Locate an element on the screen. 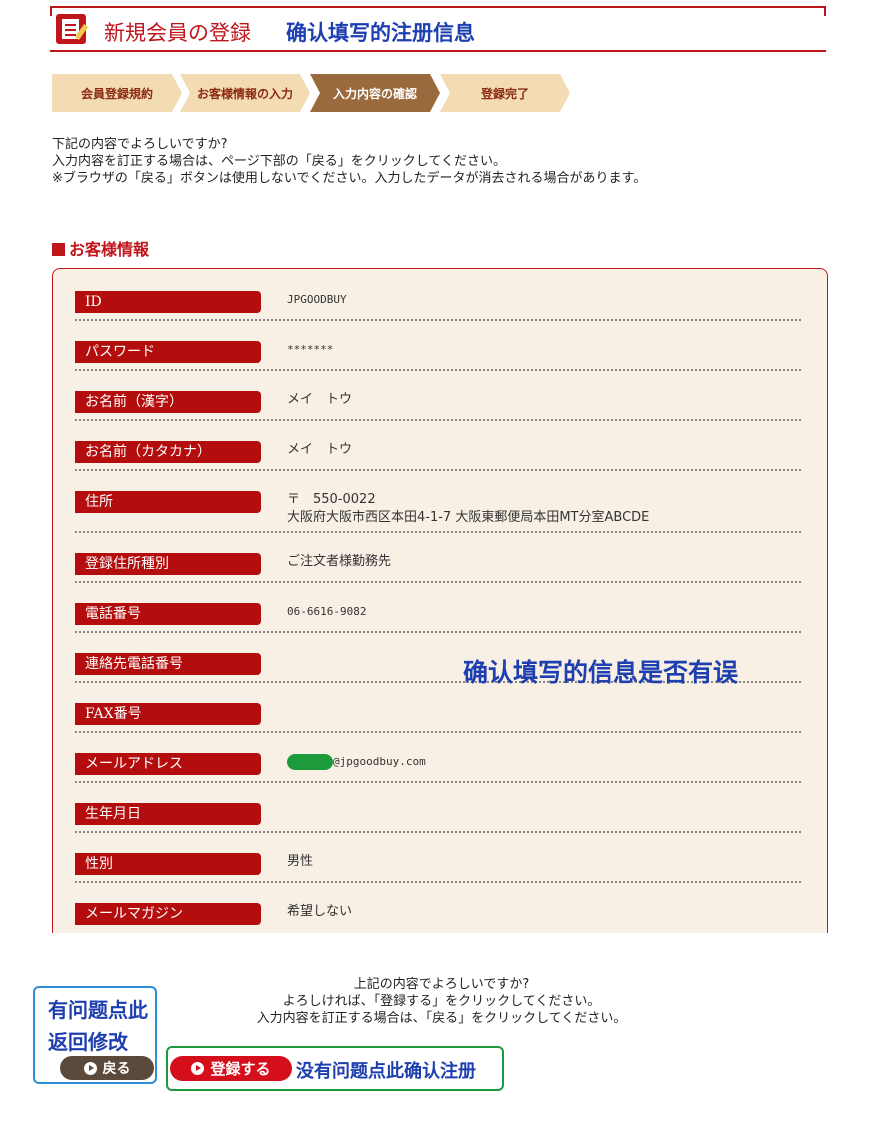 Image resolution: width=883 pixels, height=1143 pixels. panel-annotation: 确认填写的信息是否有误 is located at coordinates (601, 672).